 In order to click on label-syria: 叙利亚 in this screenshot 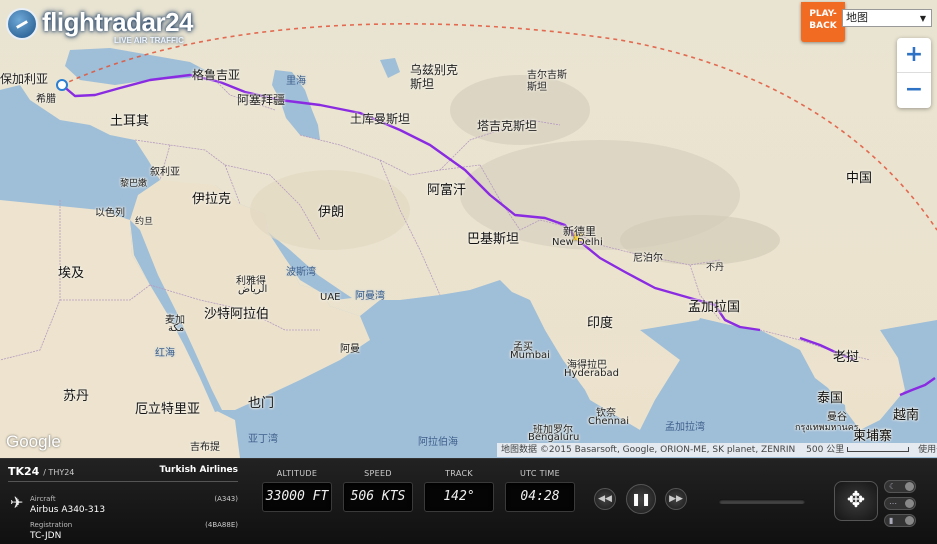, I will do `click(165, 172)`.